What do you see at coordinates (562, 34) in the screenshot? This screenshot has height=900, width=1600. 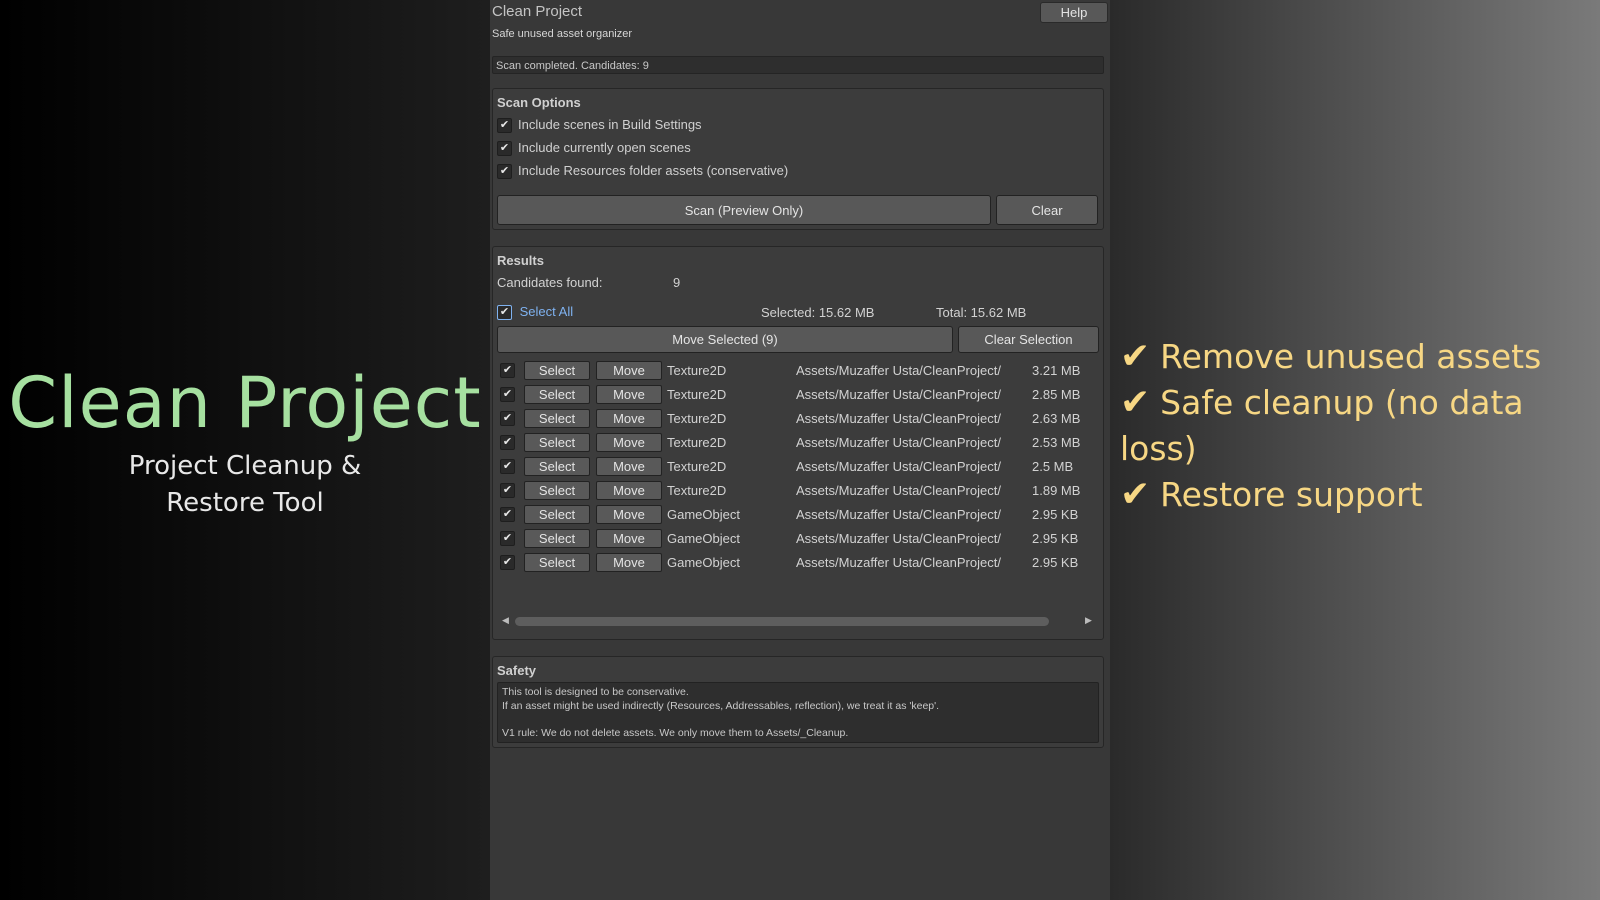 I see `window-subtitle: Safe unused asset organizer` at bounding box center [562, 34].